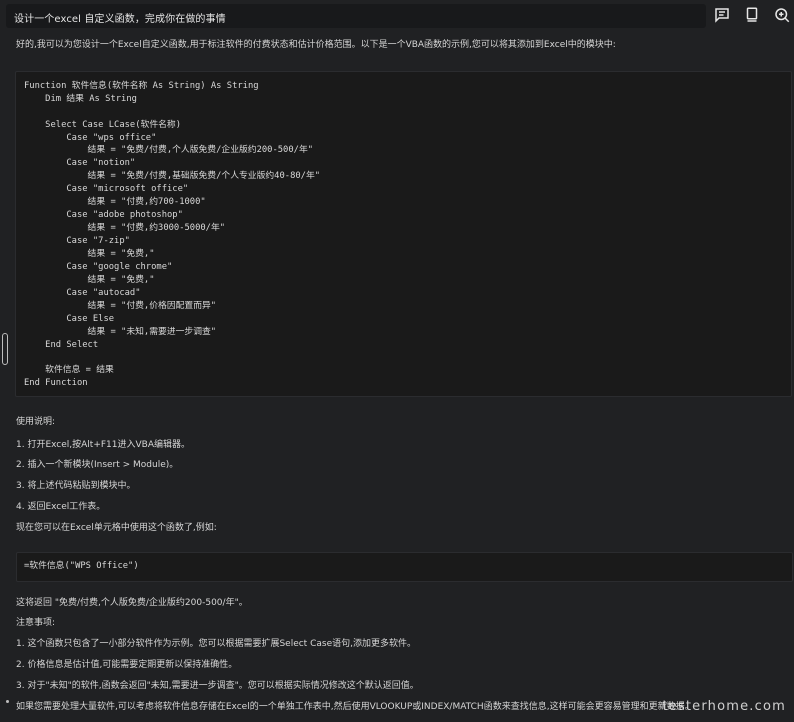 The height and width of the screenshot is (722, 794). Describe the element at coordinates (724, 706) in the screenshot. I see `watermark: testerhome.com` at that location.